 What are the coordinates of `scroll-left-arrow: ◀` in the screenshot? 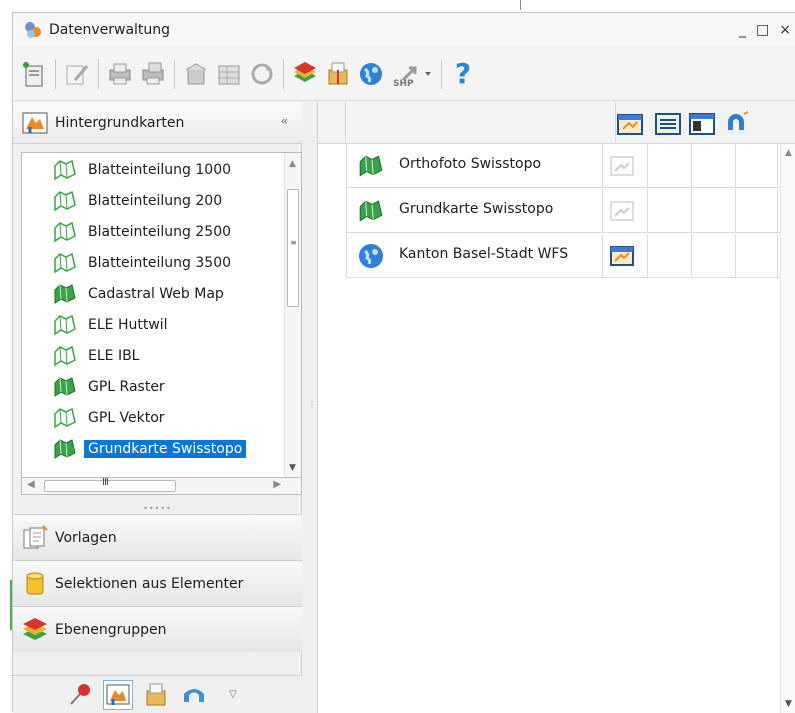 It's located at (31, 484).